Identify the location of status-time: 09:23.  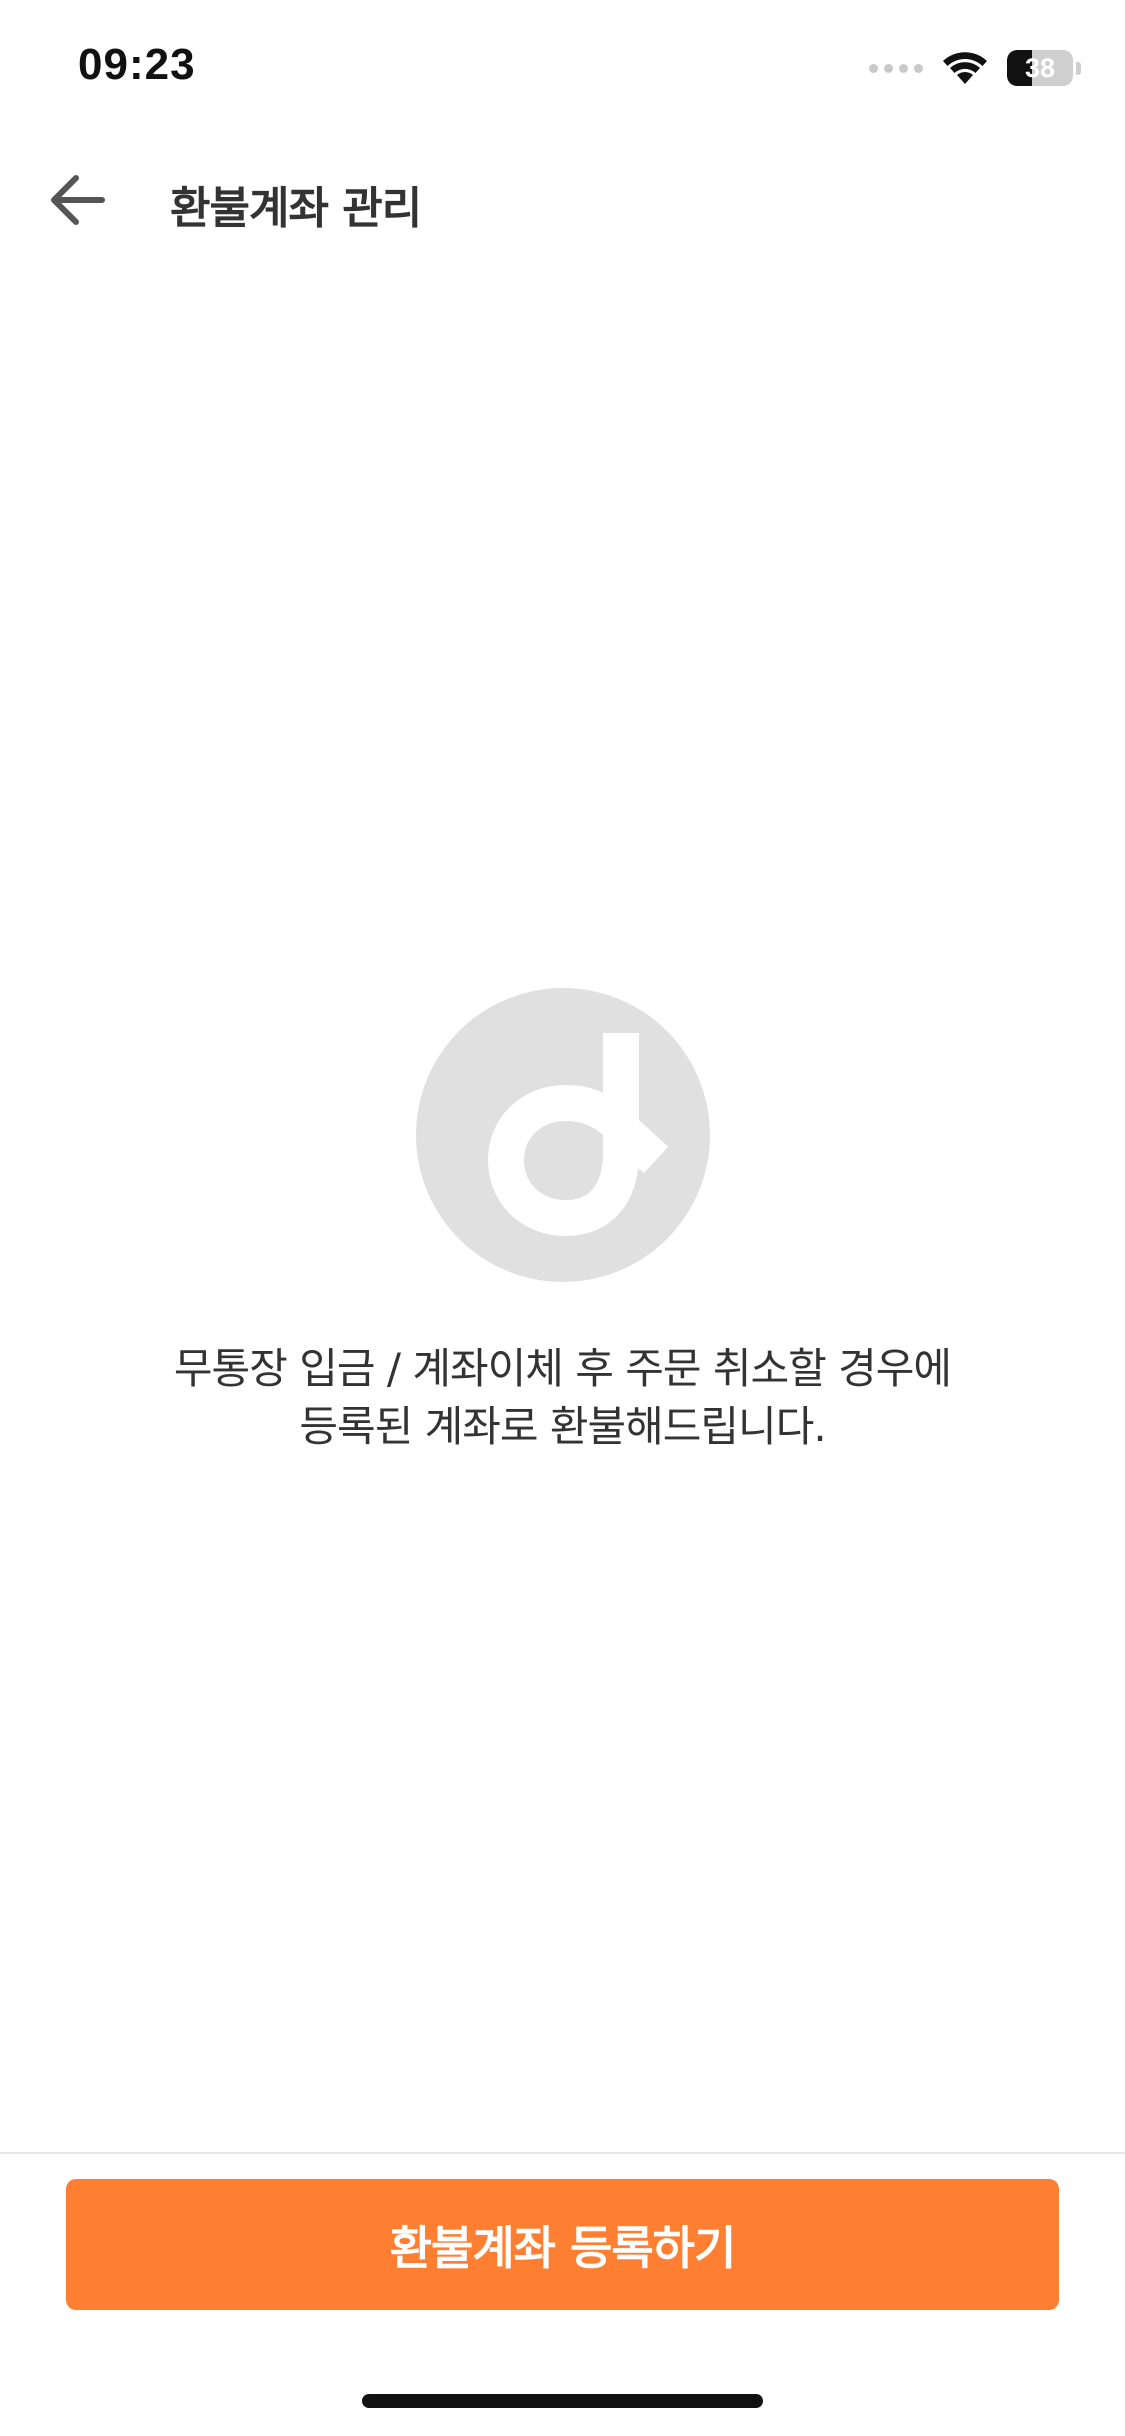
(137, 64).